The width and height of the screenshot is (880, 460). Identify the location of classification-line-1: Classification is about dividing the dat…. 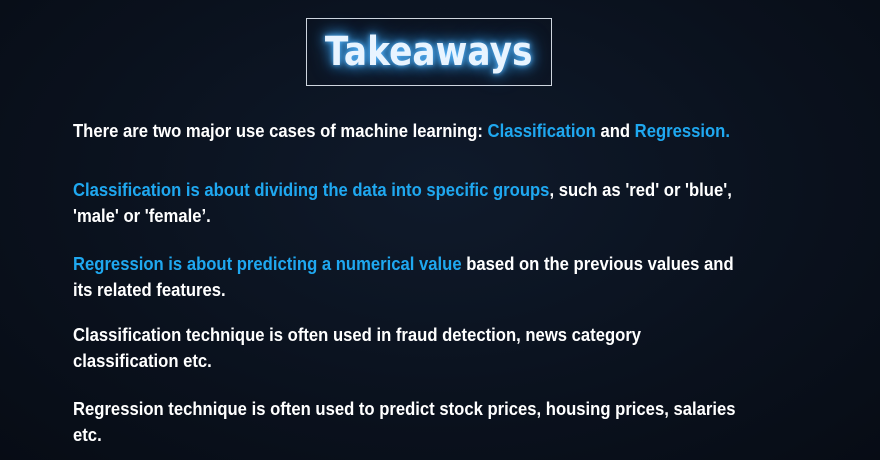
(415, 190).